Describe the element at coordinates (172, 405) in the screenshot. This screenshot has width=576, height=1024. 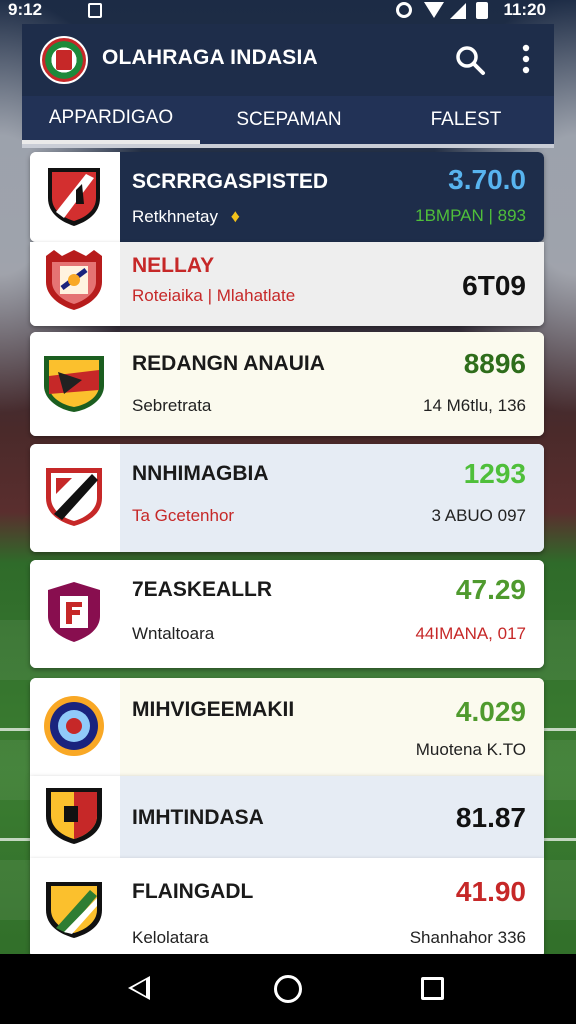
I see `item-subtitle: Sebretrata` at that location.